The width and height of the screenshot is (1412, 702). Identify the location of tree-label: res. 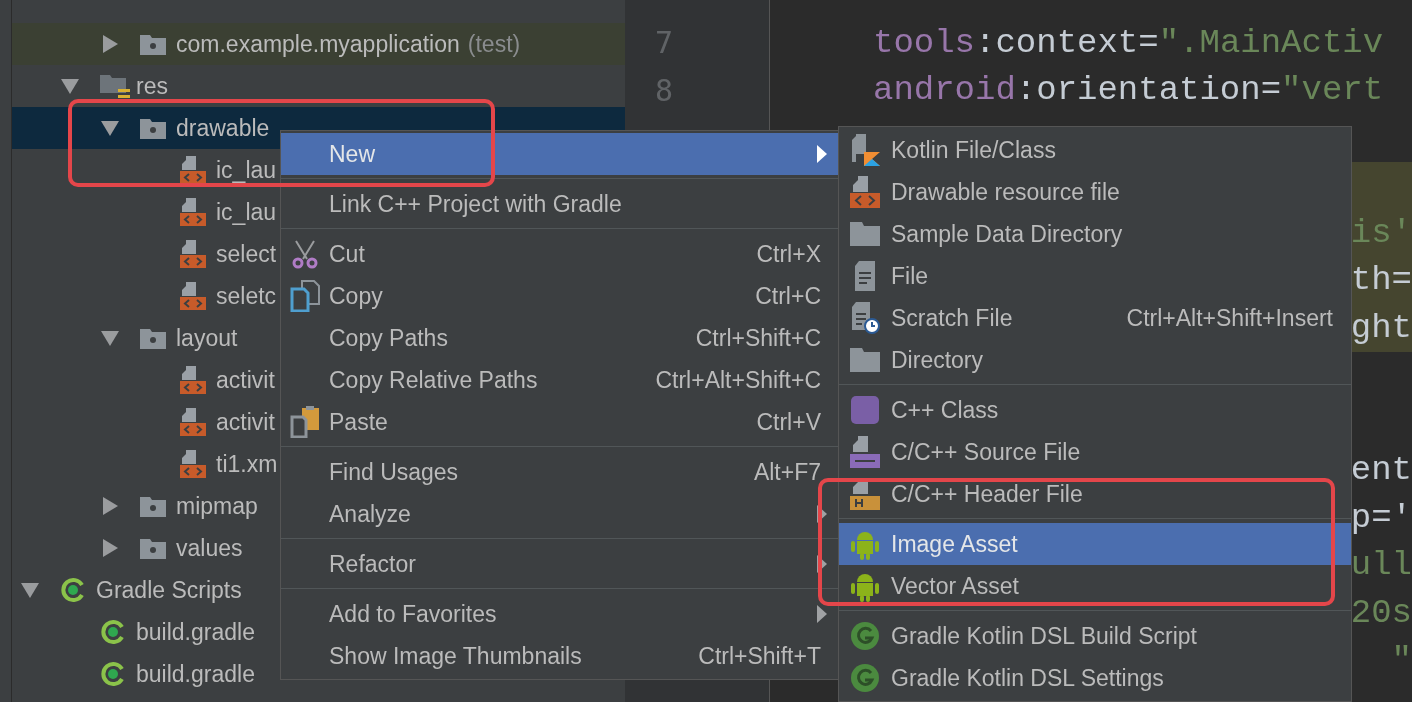
(152, 86).